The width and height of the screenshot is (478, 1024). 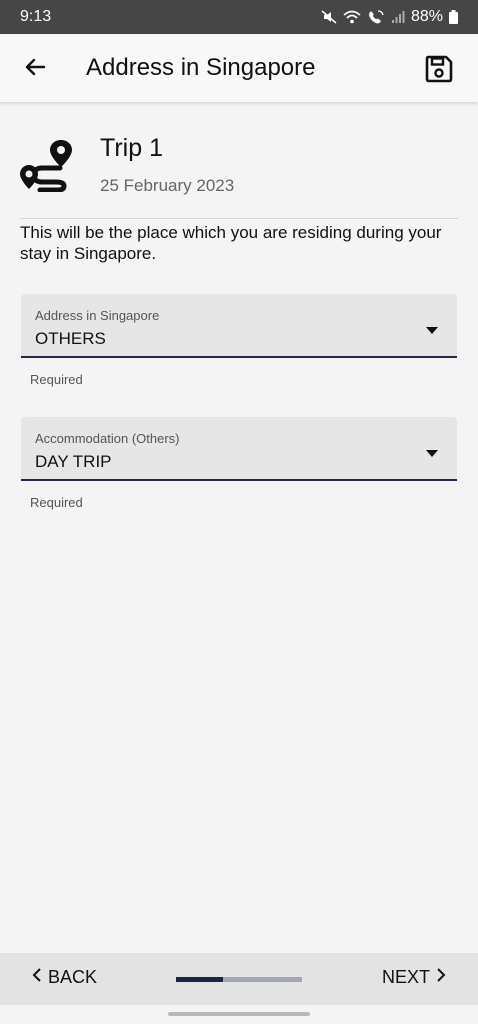 I want to click on trip-name: Trip 1, so click(x=131, y=148).